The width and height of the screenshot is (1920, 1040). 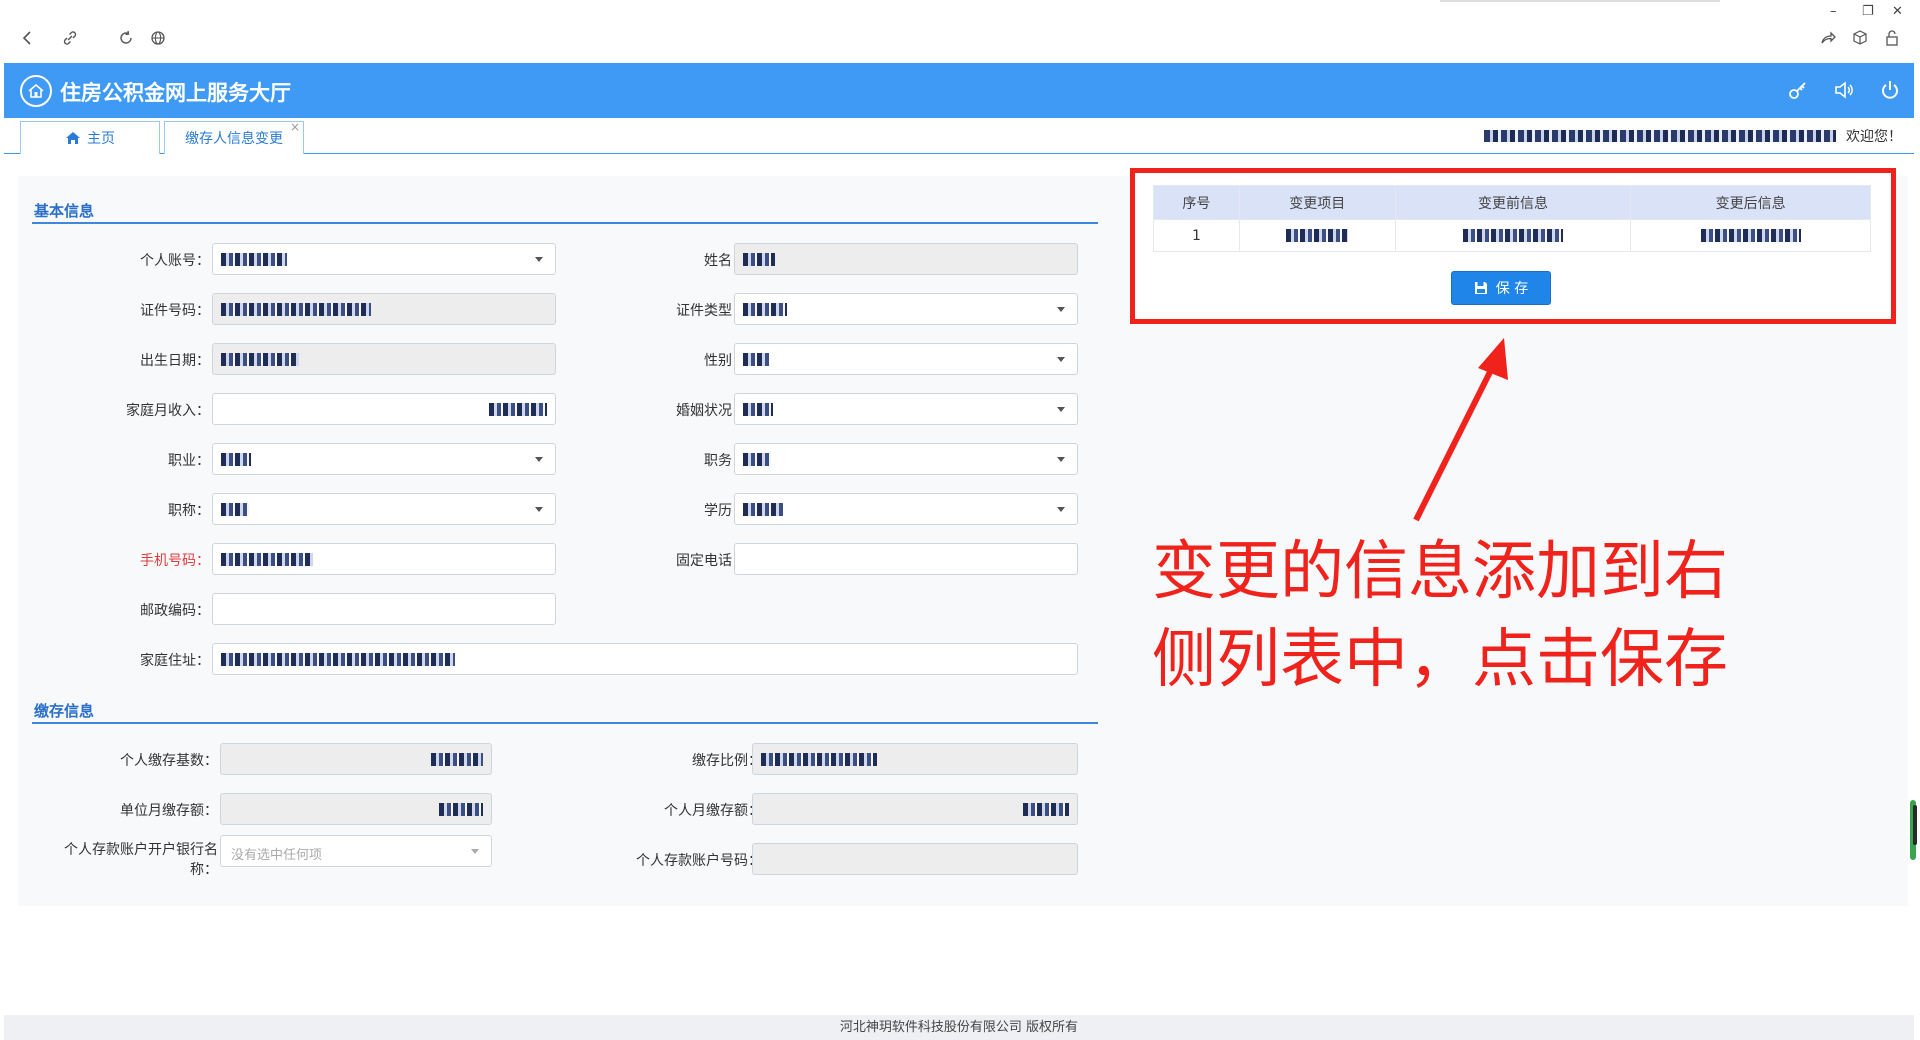 I want to click on name-value, so click(x=759, y=259).